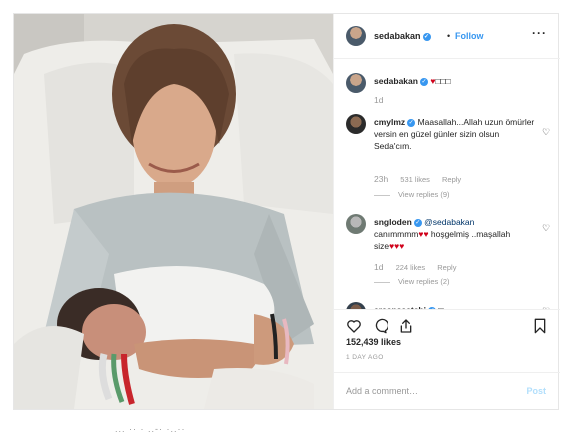 This screenshot has width=571, height=434. What do you see at coordinates (396, 81) in the screenshot?
I see `caption-username: sedabakan` at bounding box center [396, 81].